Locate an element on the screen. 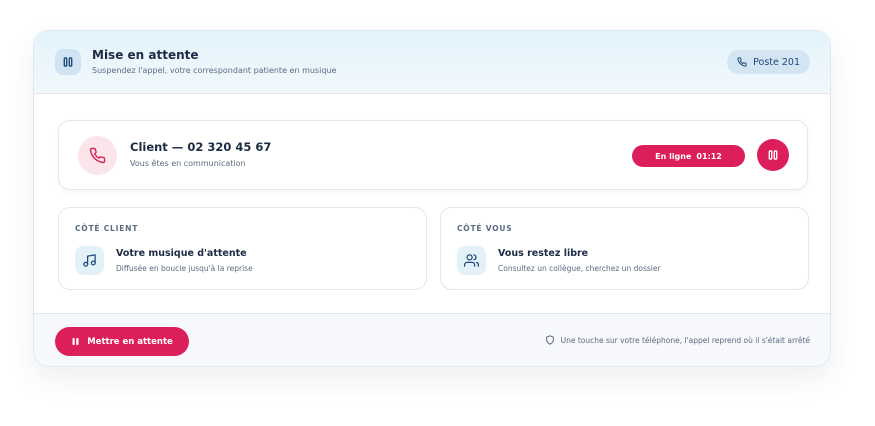 Image resolution: width=875 pixels, height=426 pixels. panel-description: Diffusée en boucle jusqu'à la reprise is located at coordinates (184, 268).